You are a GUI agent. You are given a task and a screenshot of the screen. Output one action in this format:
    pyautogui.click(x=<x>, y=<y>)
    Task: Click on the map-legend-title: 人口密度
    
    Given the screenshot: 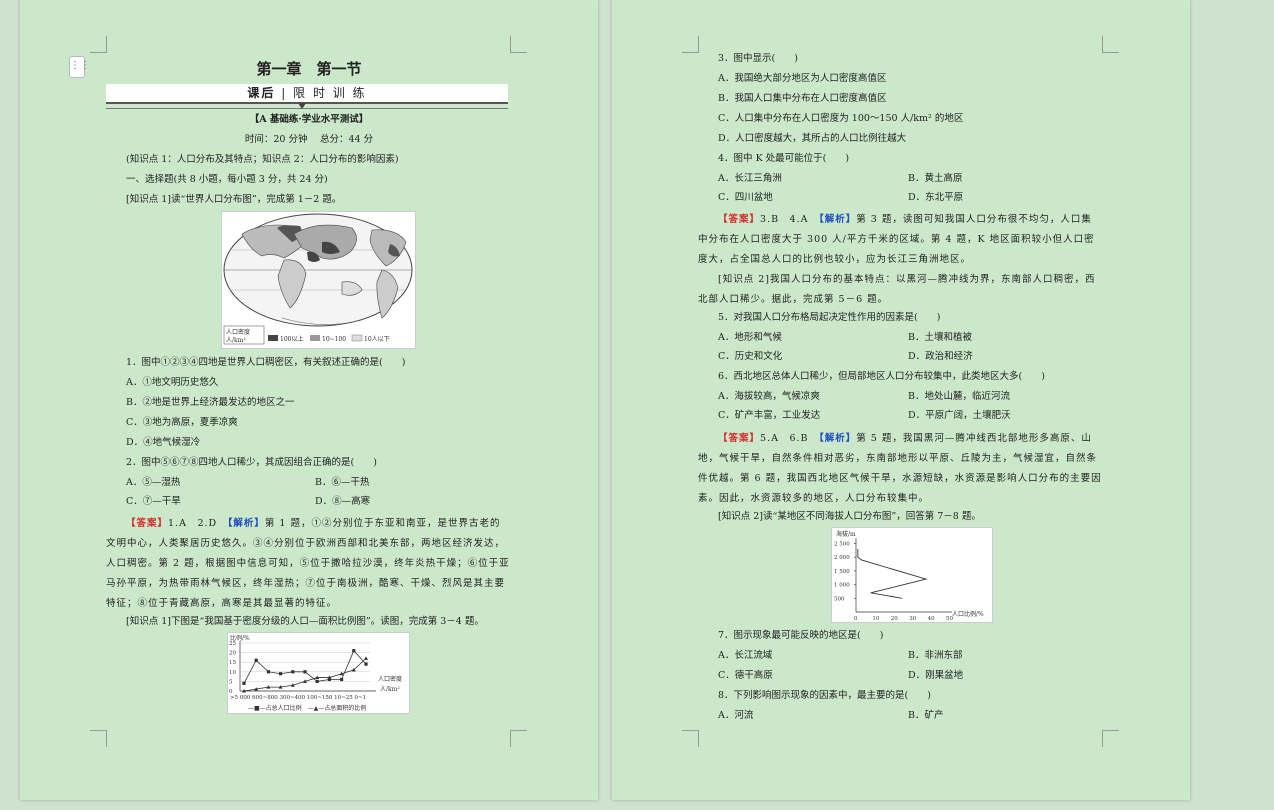 What is the action you would take?
    pyautogui.click(x=238, y=332)
    